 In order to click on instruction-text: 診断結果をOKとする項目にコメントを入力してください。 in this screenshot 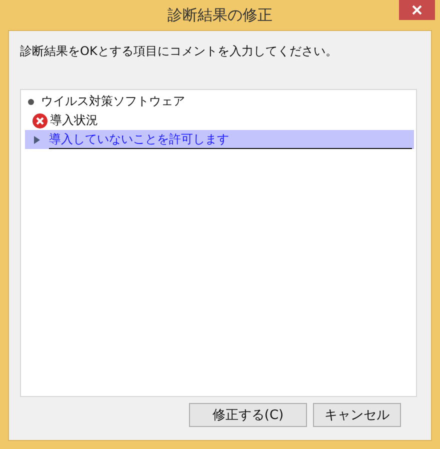, I will do `click(179, 51)`.